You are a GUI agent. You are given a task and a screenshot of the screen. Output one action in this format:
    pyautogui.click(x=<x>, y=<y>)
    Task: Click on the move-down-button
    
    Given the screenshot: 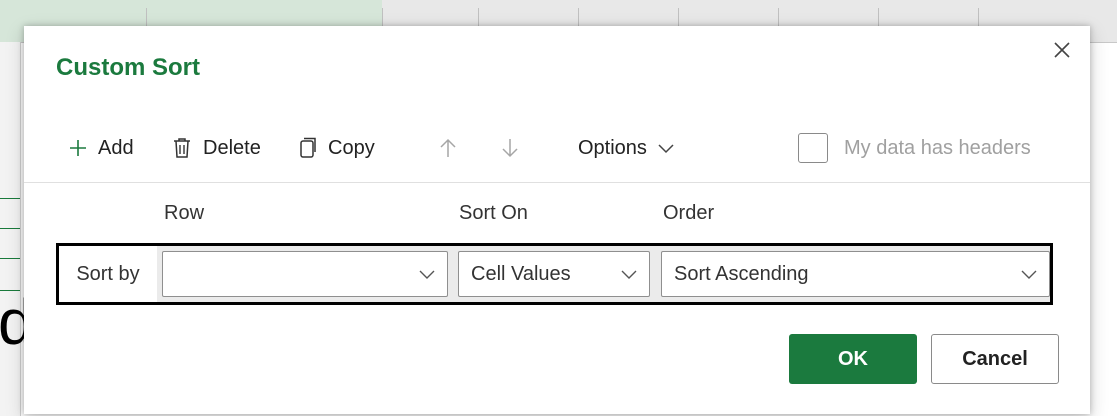 What is the action you would take?
    pyautogui.click(x=510, y=148)
    